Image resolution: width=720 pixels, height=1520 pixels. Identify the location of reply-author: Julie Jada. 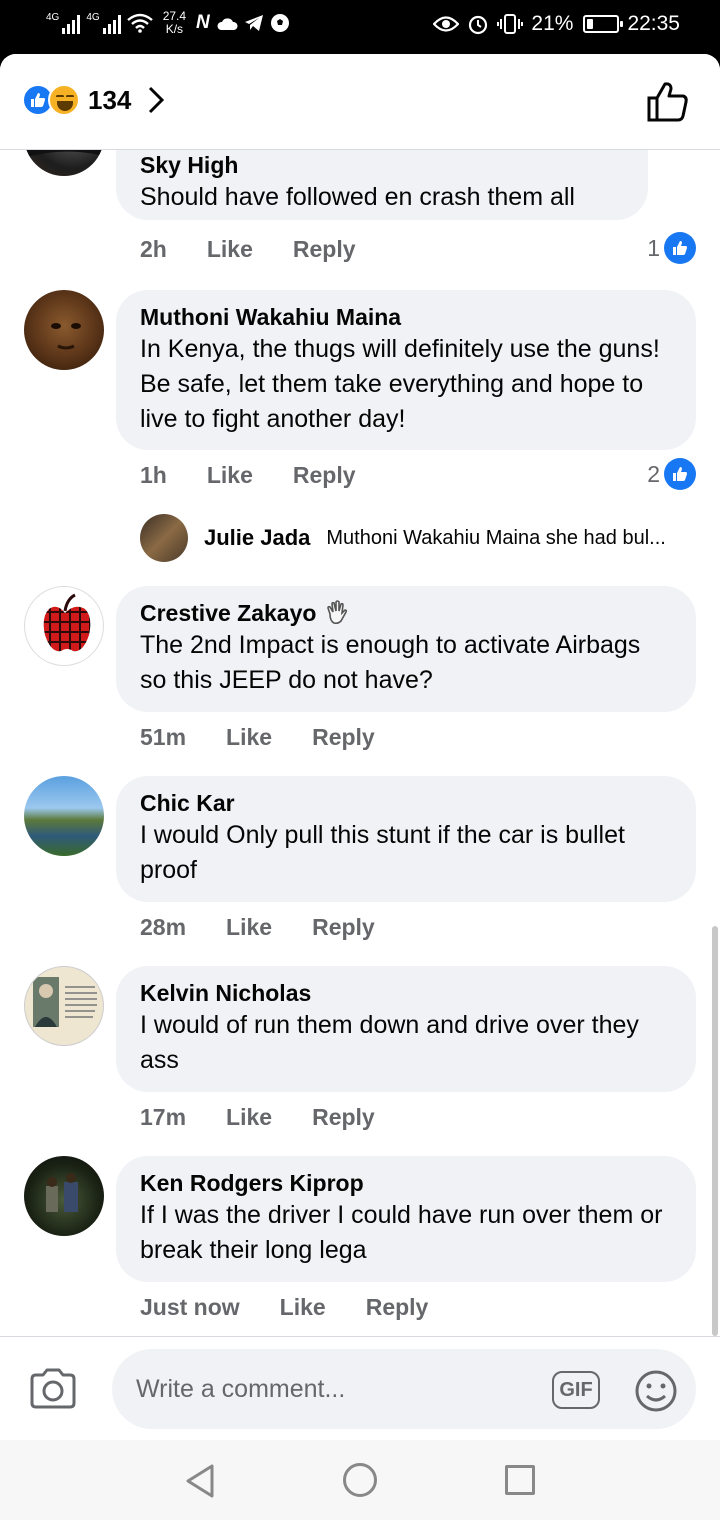
(257, 538).